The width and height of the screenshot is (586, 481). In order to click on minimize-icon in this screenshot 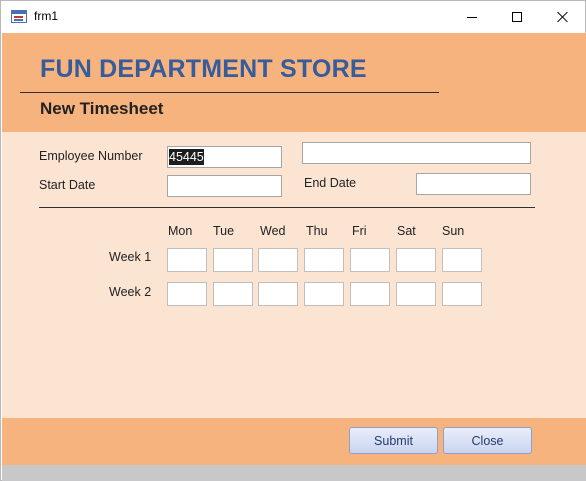, I will do `click(472, 17)`.